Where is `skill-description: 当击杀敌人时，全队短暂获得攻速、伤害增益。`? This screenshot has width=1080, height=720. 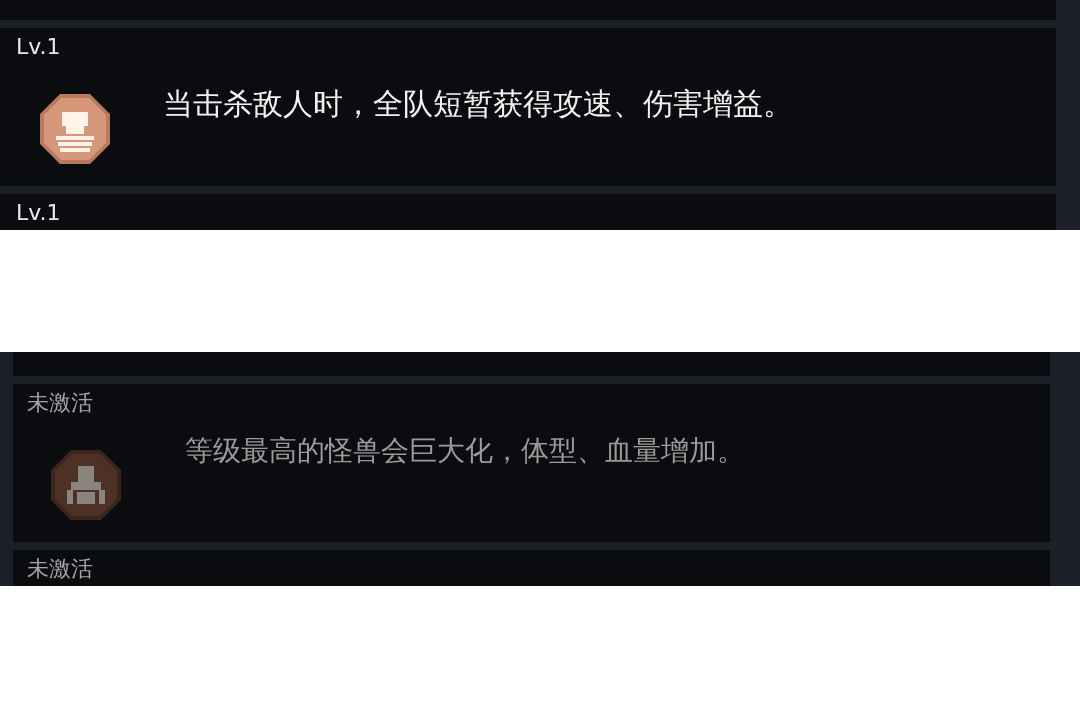
skill-description: 当击杀敌人时，全队短暂获得攻速、伤害增益。 is located at coordinates (478, 104).